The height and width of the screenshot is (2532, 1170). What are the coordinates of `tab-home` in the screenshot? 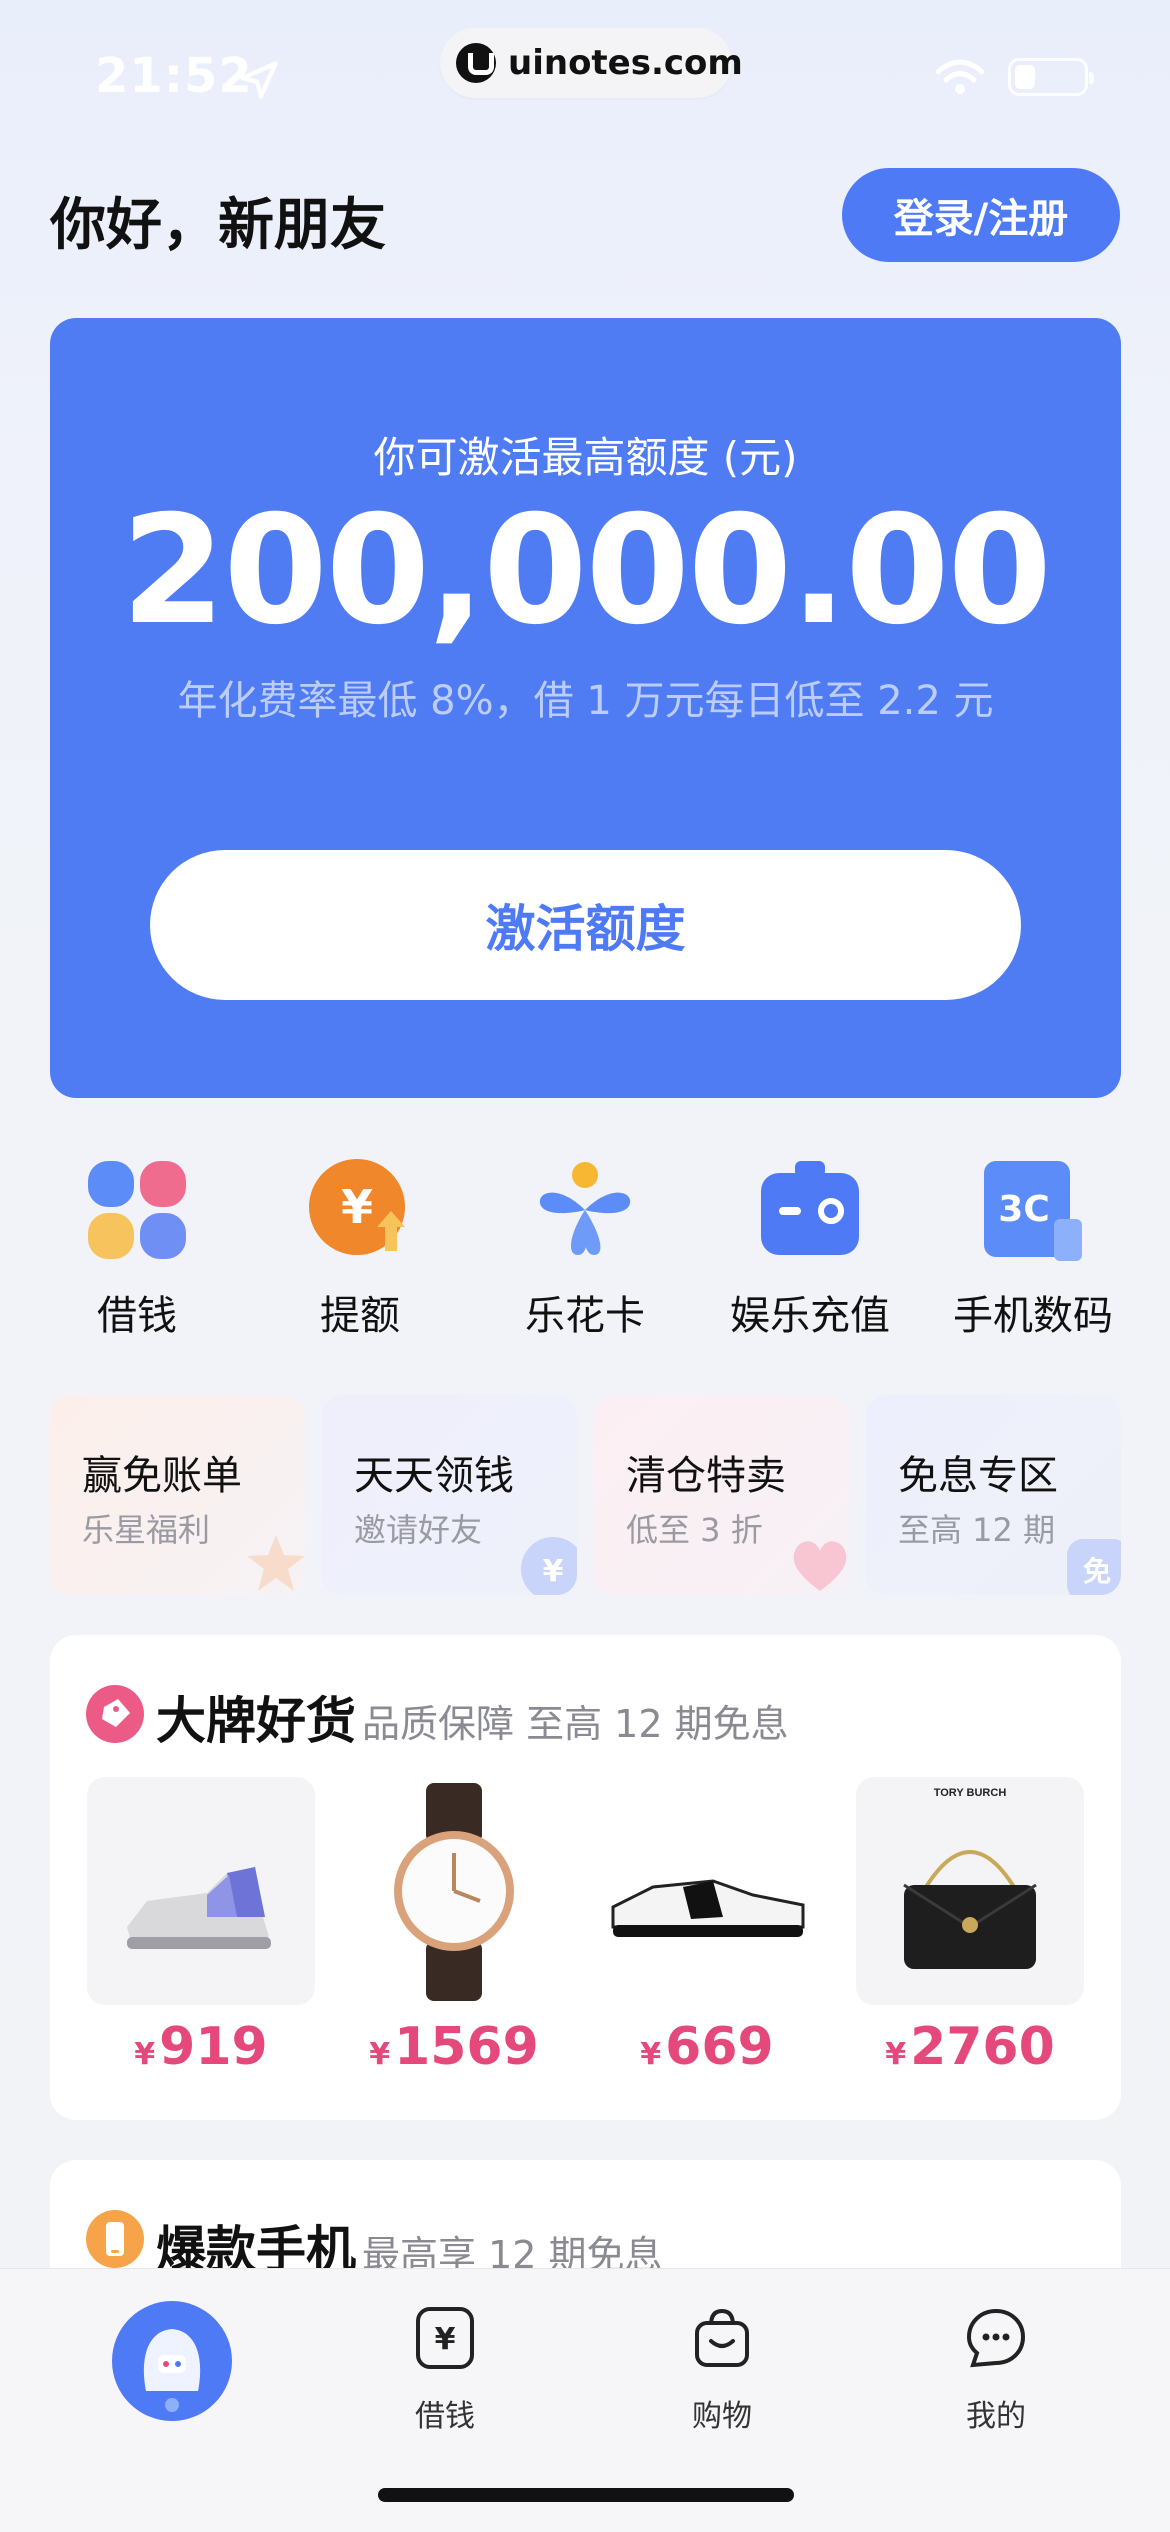 It's located at (172, 2361).